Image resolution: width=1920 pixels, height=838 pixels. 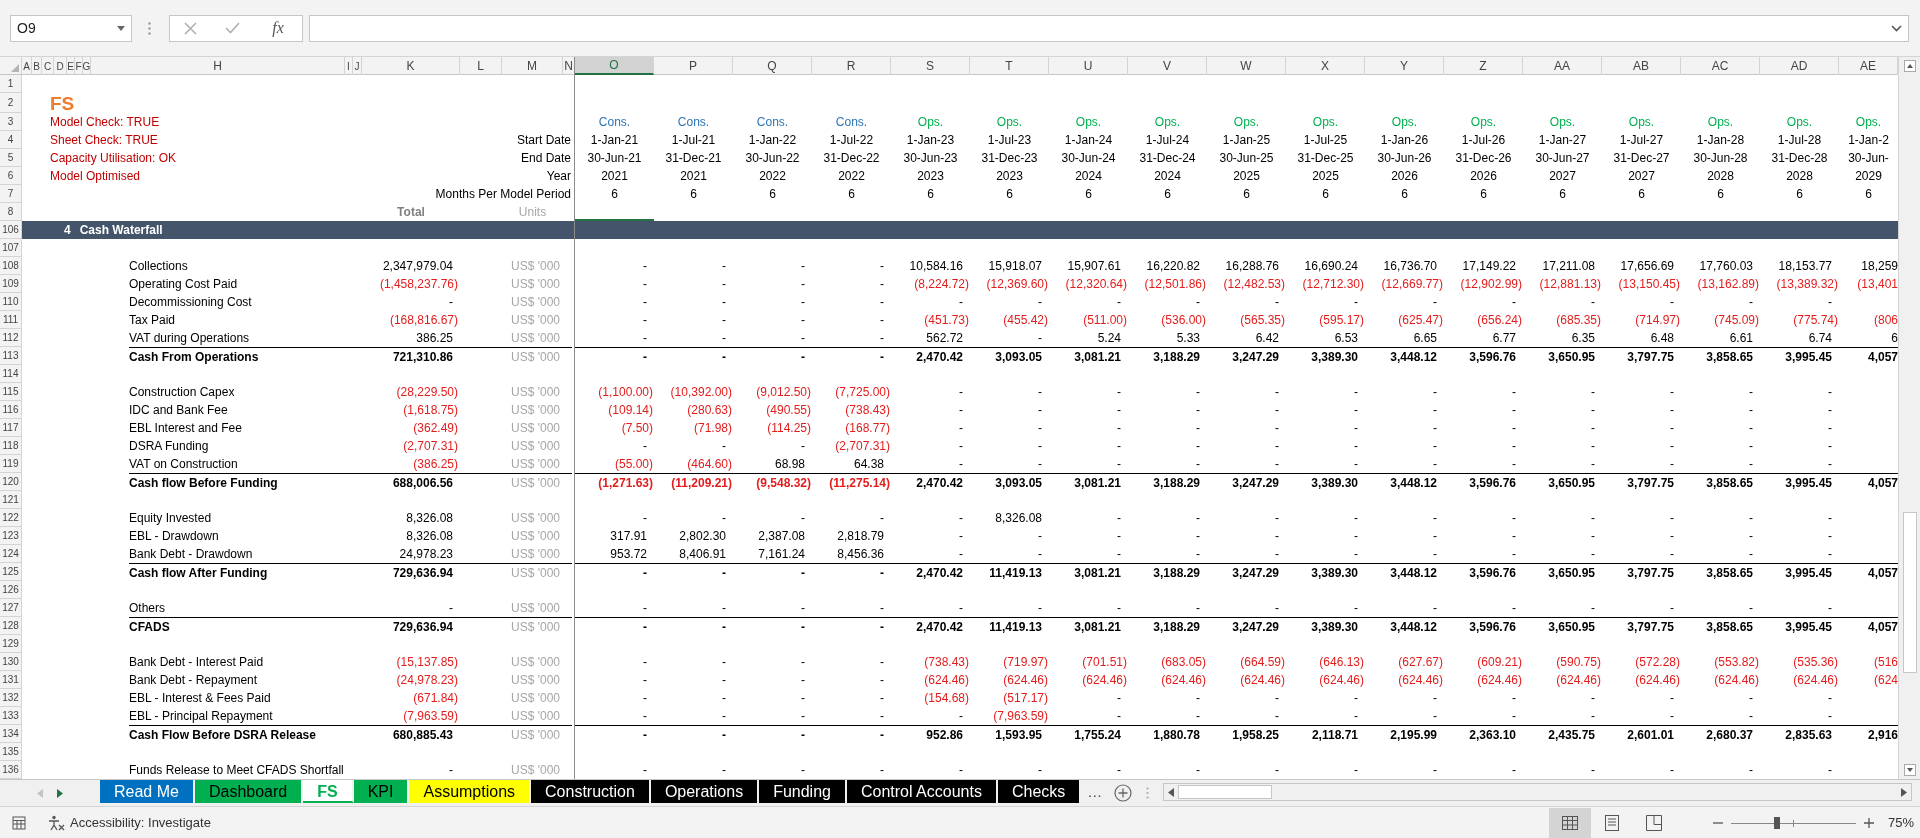 I want to click on column-header: O, so click(x=614, y=66).